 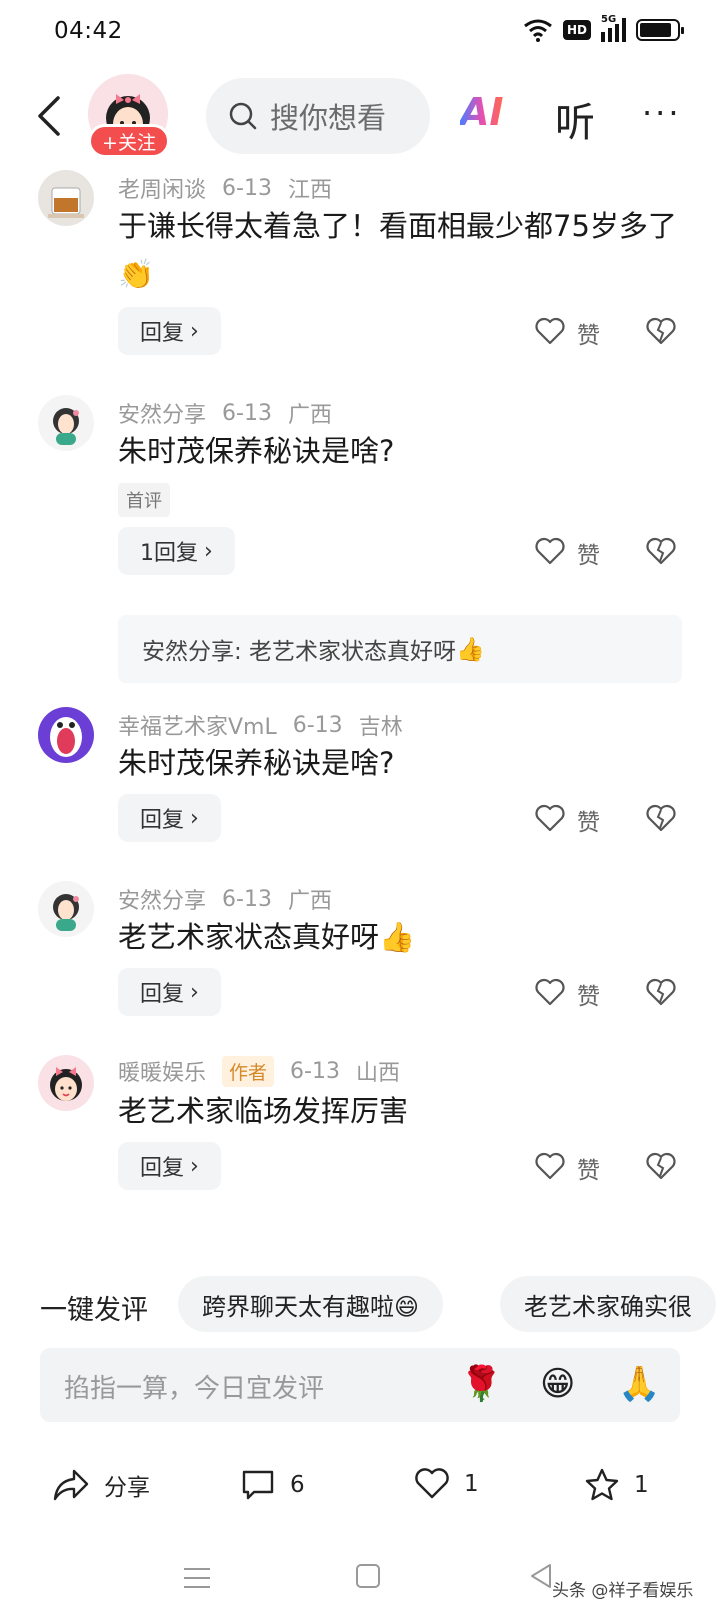 I want to click on comment-item: 暖暖娱乐 作者 6-13 山西 老艺术家临场发挥厉害 回复 › 赞, so click(x=360, y=1128).